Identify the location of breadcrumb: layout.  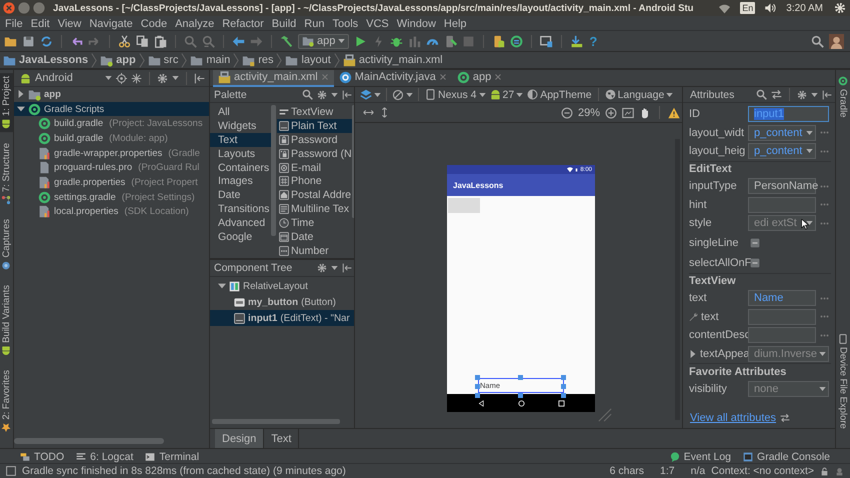
(308, 60).